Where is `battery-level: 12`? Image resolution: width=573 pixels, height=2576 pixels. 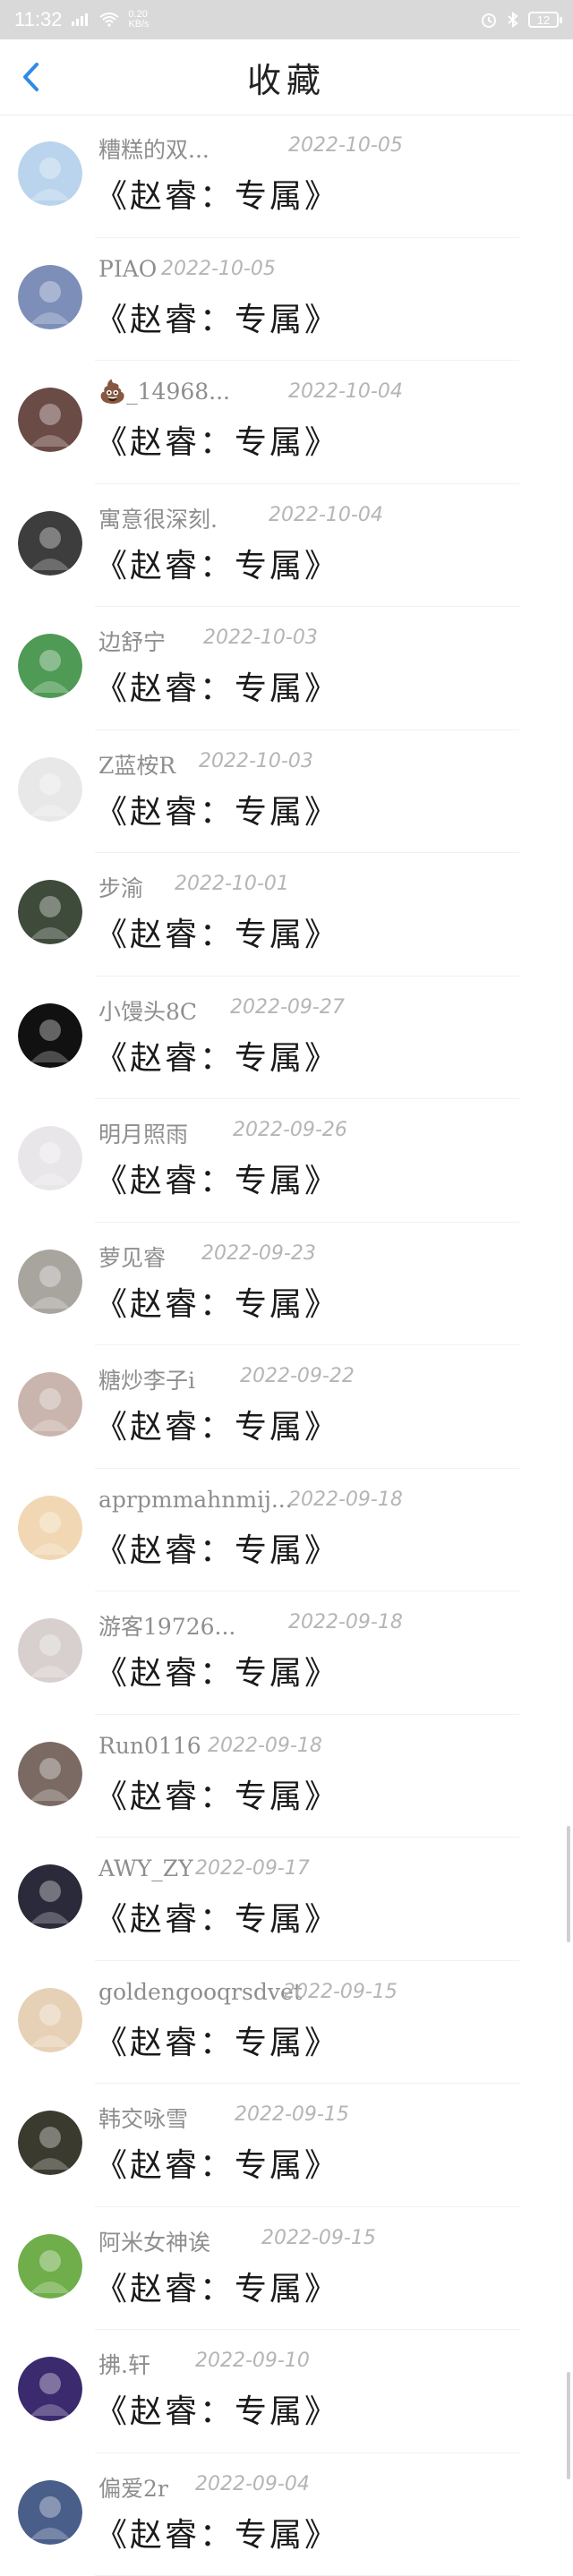 battery-level: 12 is located at coordinates (543, 20).